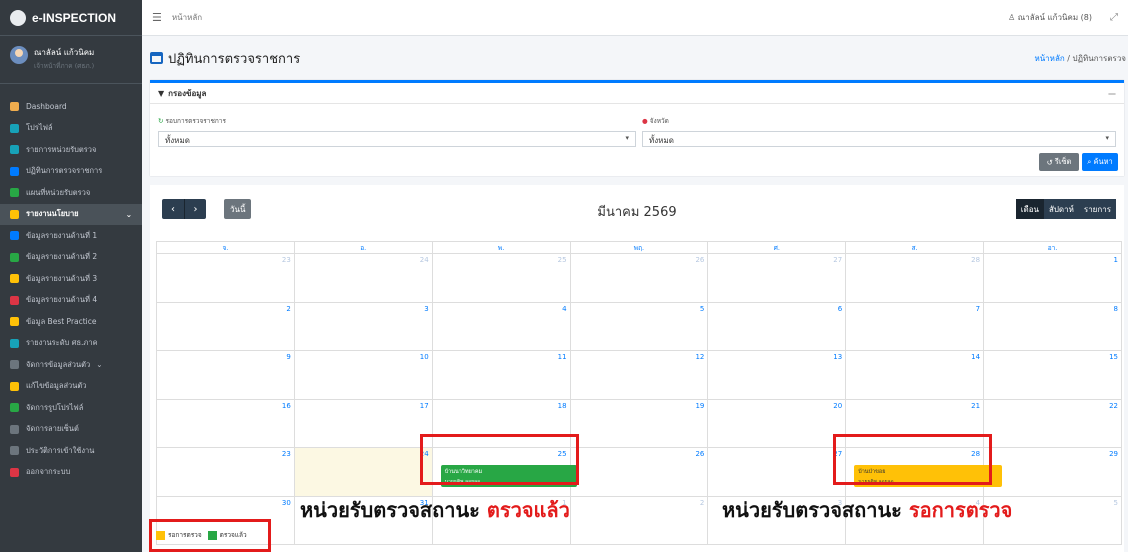 This screenshot has width=1128, height=552. I want to click on breadcrumb-home: หน้าหลัก, so click(1049, 58).